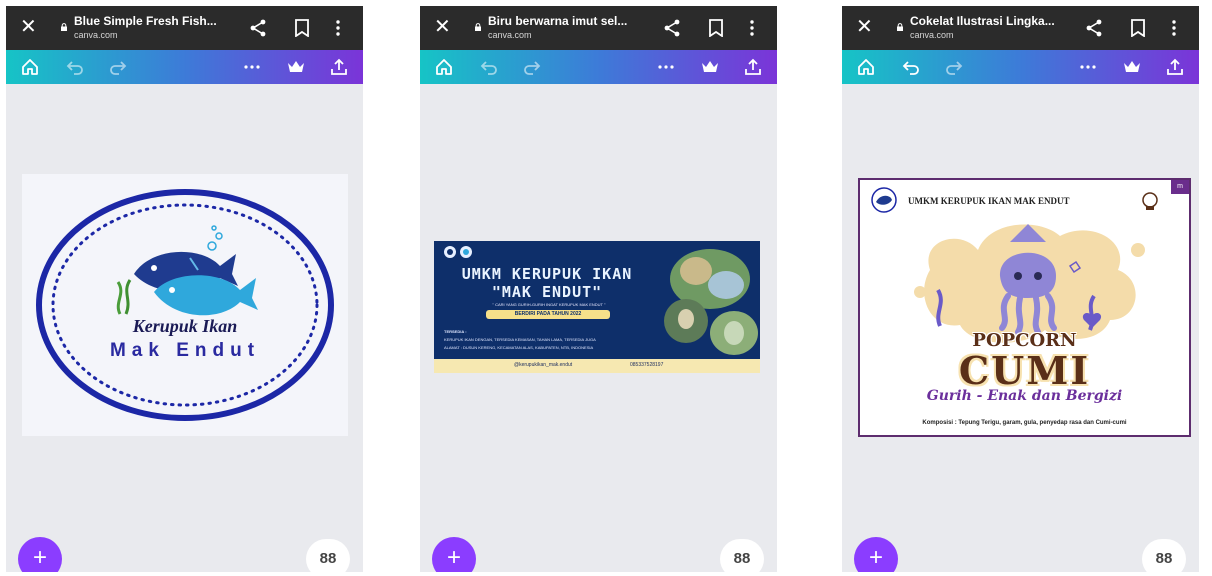 Image resolution: width=1212 pixels, height=576 pixels. I want to click on logo-line-1: Kerupuk Ikan, so click(185, 326).